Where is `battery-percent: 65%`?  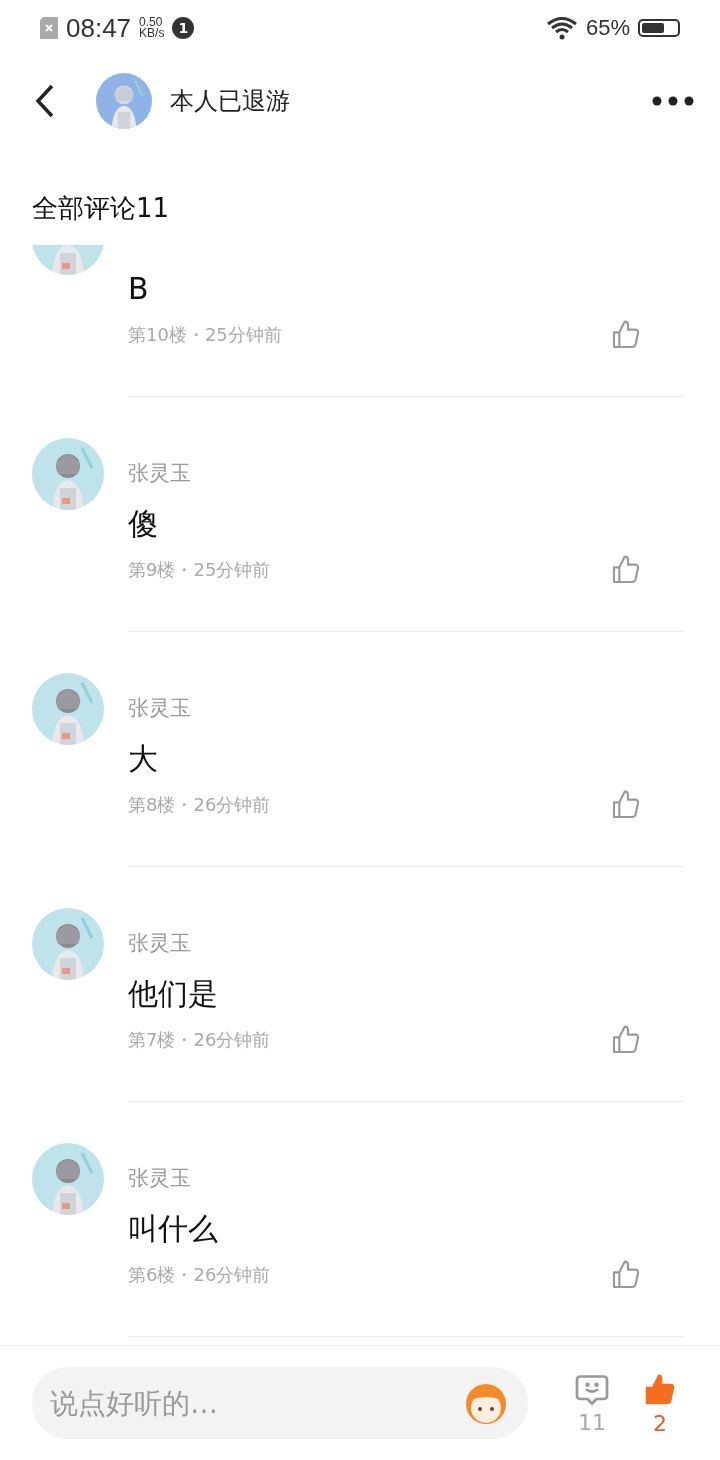 battery-percent: 65% is located at coordinates (607, 28).